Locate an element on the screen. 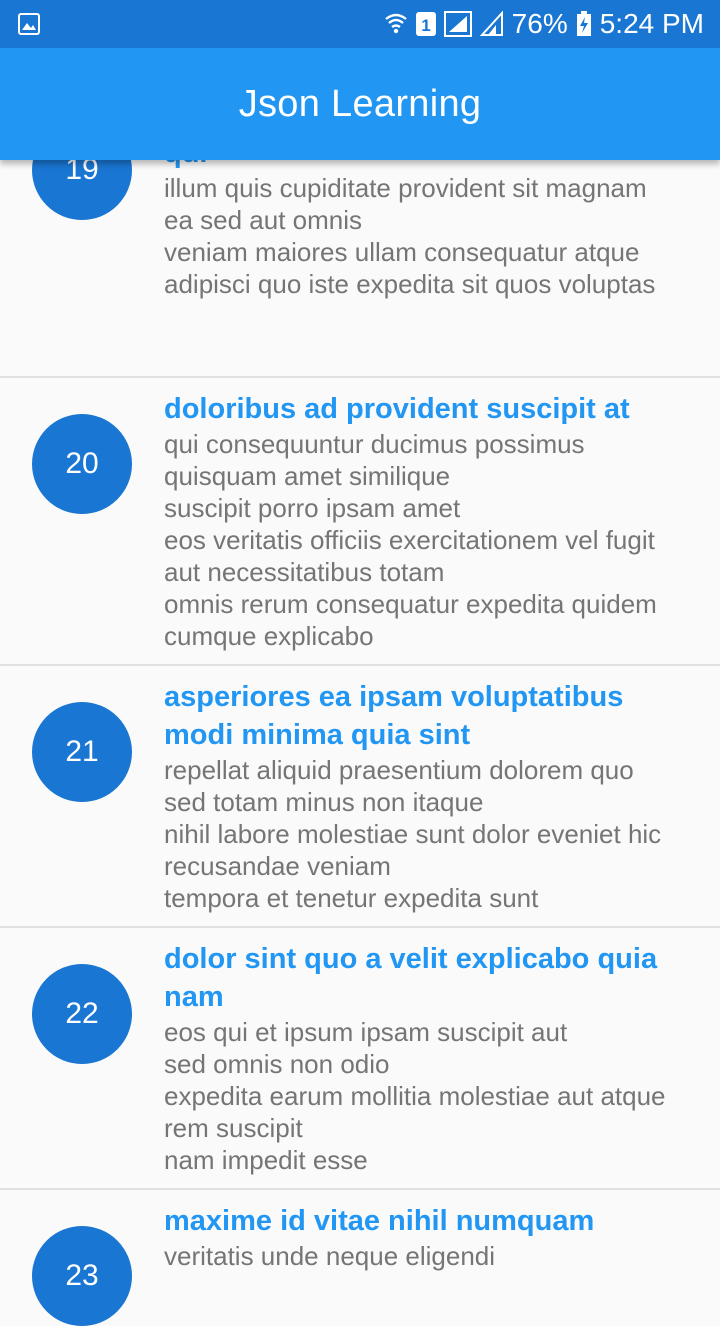 Image resolution: width=720 pixels, height=1326 pixels. post-id-avatar: 22 is located at coordinates (82, 1014).